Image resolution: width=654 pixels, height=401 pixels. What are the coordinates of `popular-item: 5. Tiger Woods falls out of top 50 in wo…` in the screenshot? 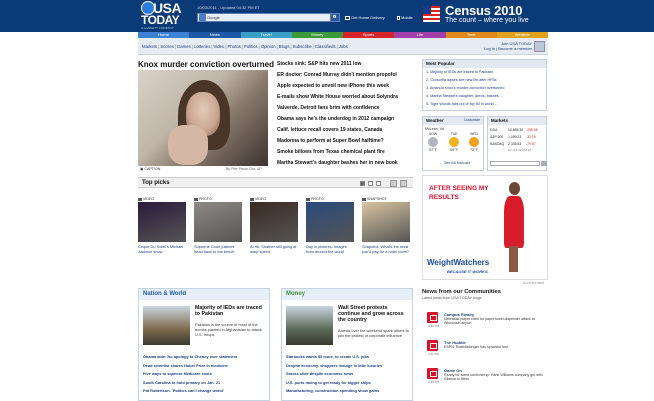 It's located at (484, 104).